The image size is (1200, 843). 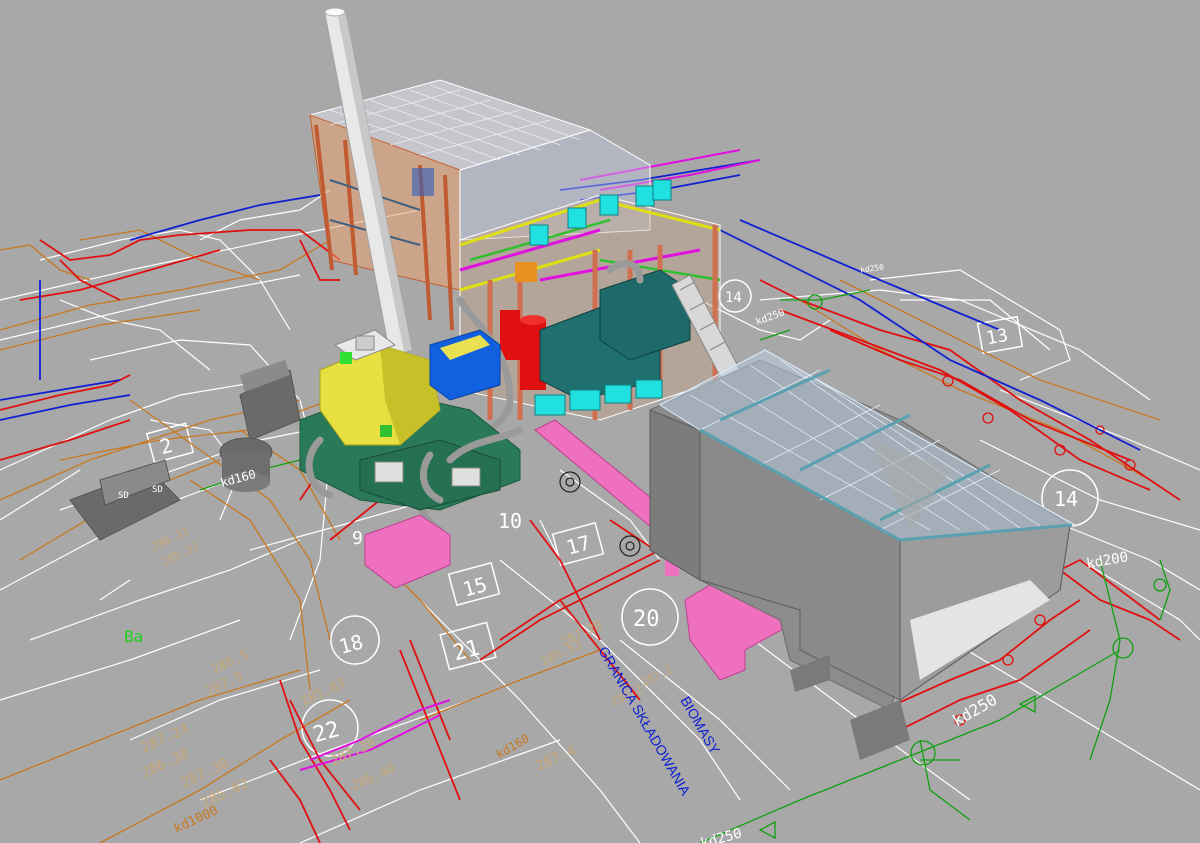 I want to click on plot-number-14a: 14, so click(x=1066, y=499).